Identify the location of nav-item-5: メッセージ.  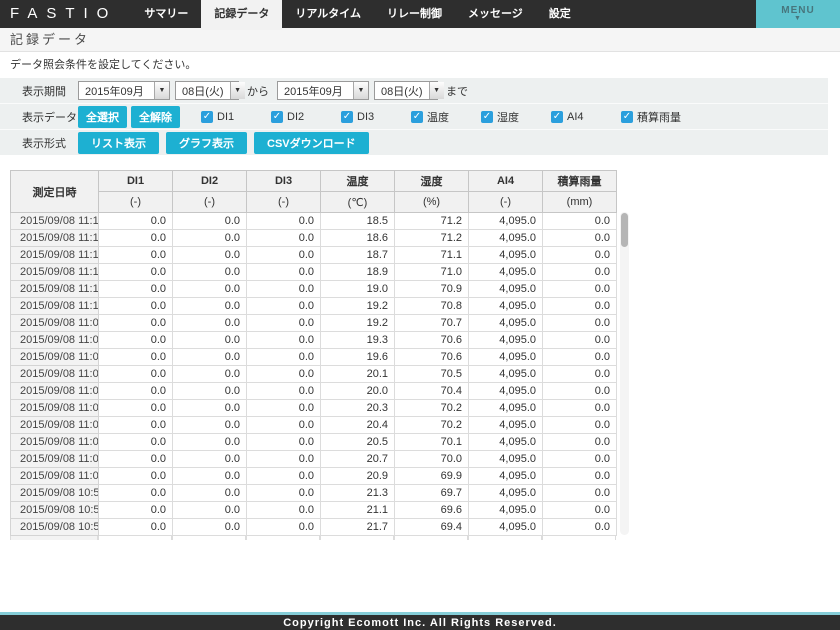
(495, 14).